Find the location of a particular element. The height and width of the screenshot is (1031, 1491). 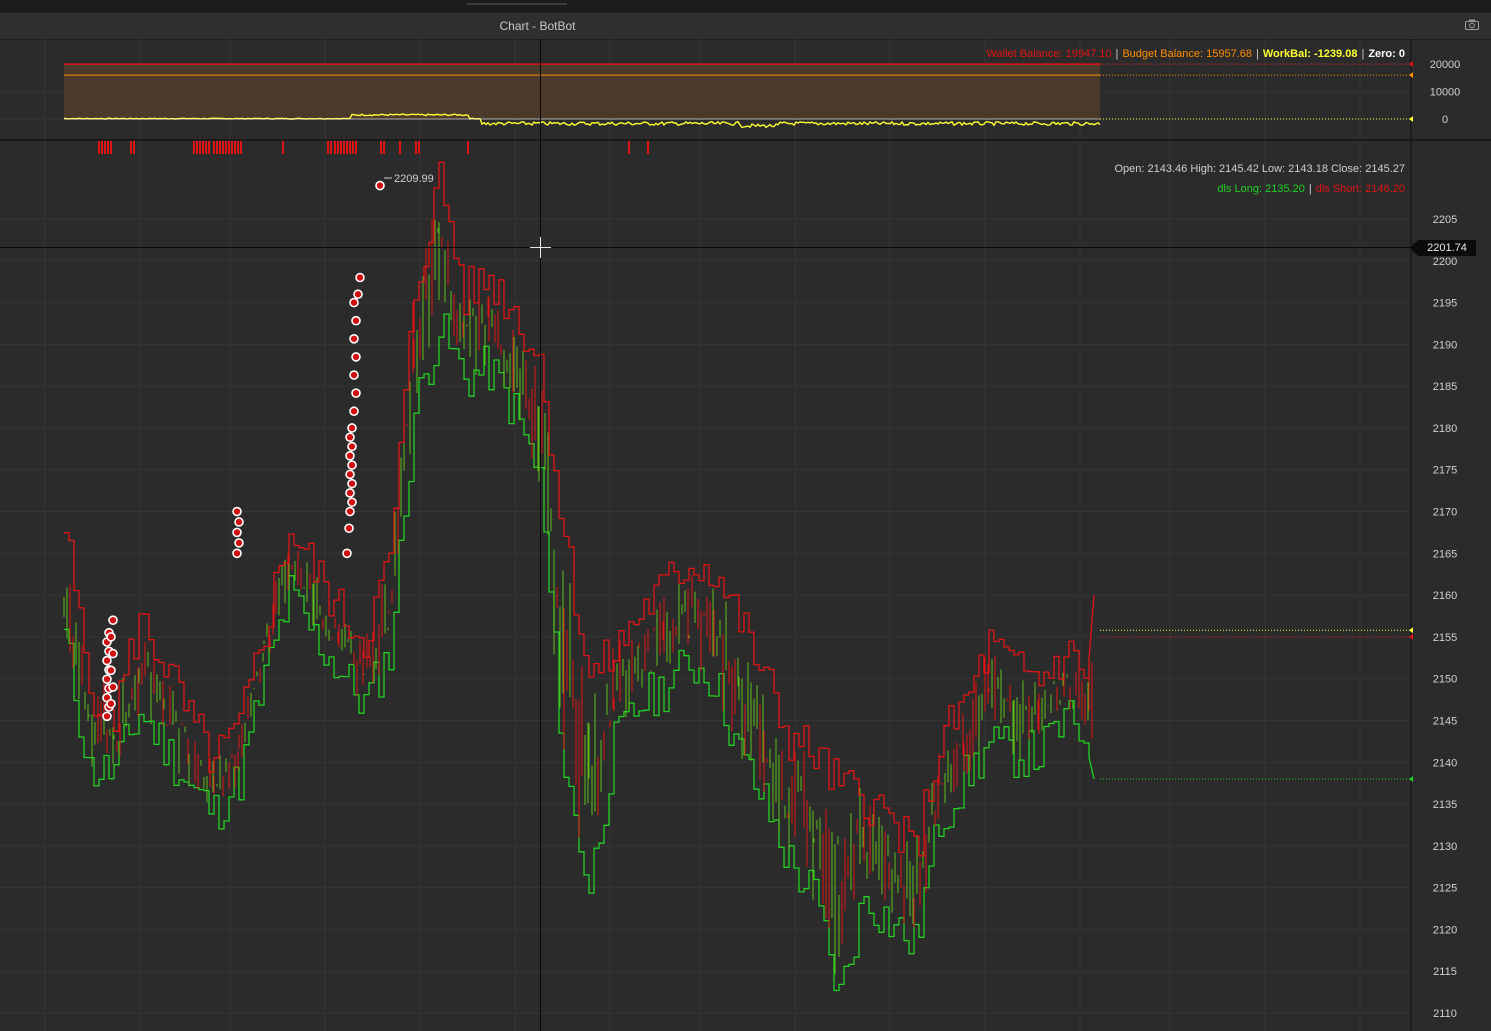

crosshair-vertical is located at coordinates (540, 535).